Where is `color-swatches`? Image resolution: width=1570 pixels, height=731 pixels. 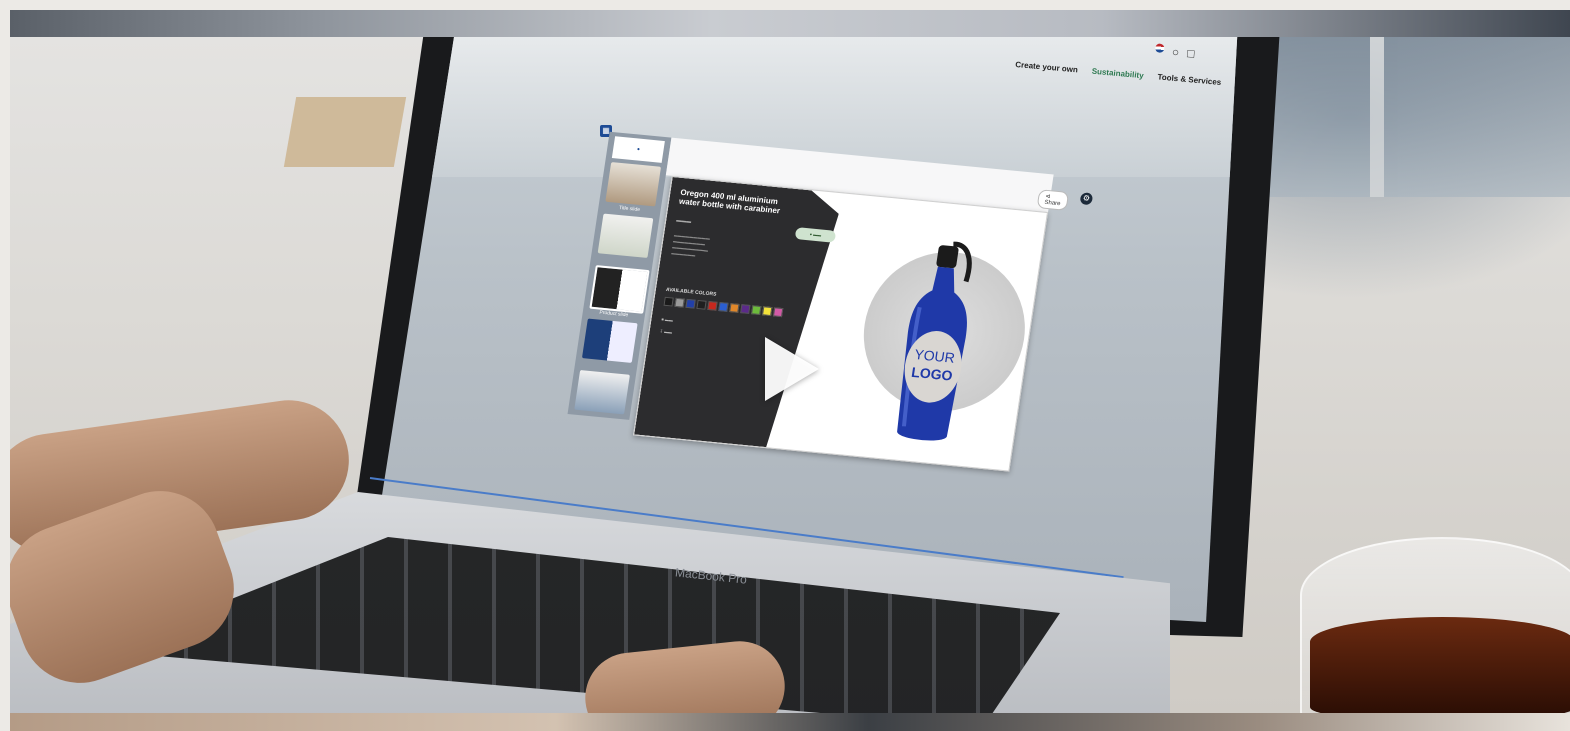
color-swatches is located at coordinates (723, 307).